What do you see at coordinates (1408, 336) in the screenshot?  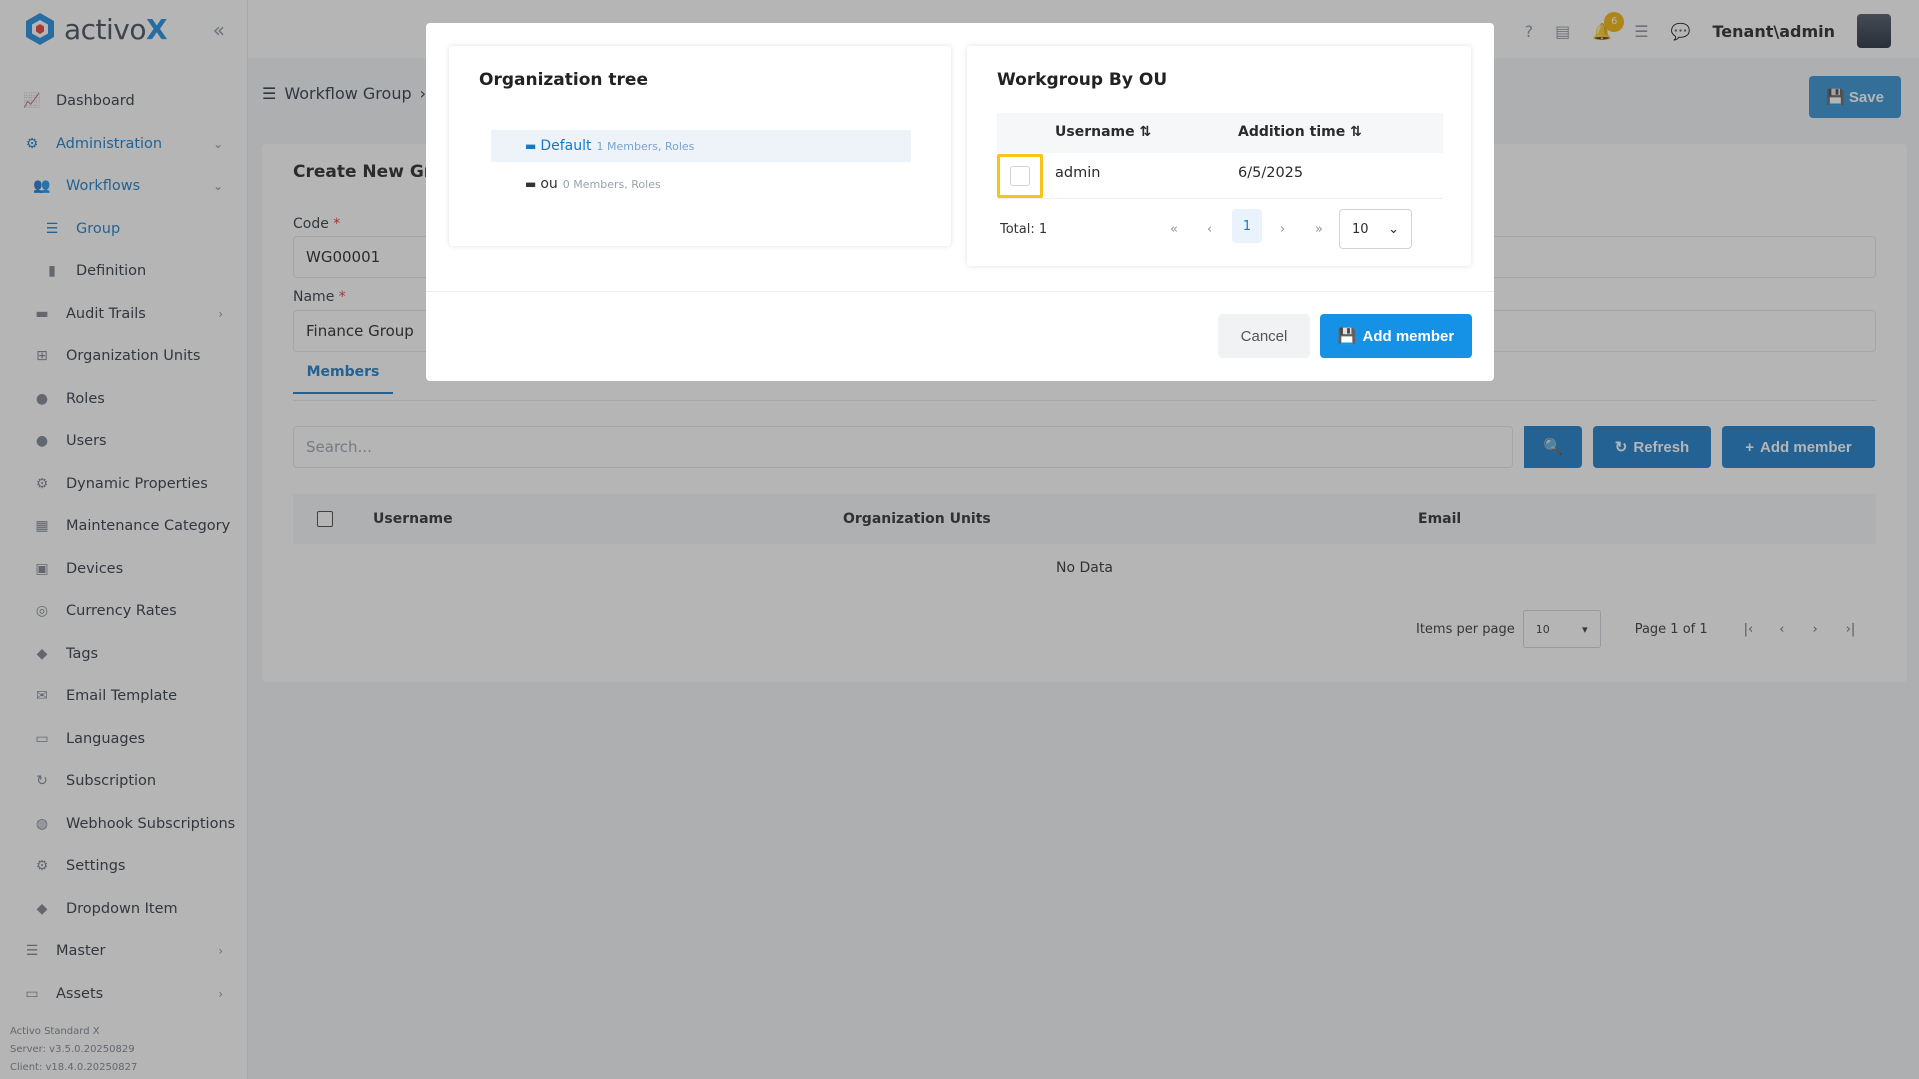 I see `modal-add-member-label: Add member` at bounding box center [1408, 336].